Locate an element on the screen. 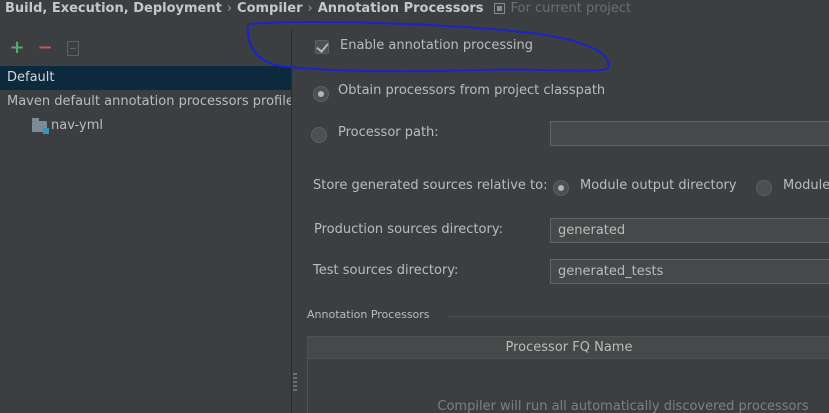 Image resolution: width=829 pixels, height=413 pixels. scope-indicator: For current project is located at coordinates (562, 8).